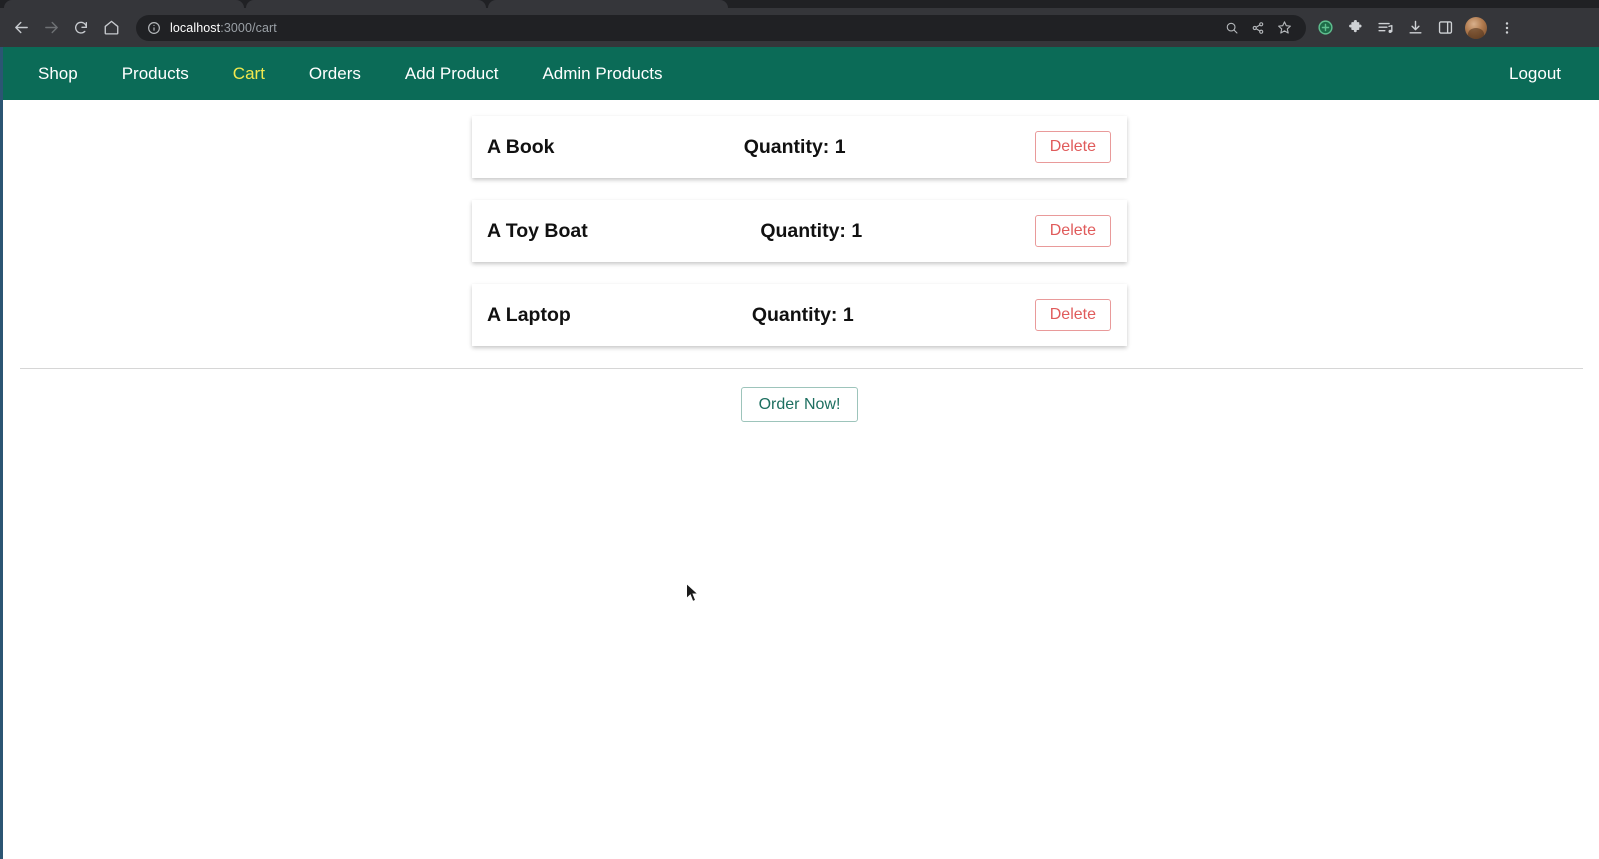 Image resolution: width=1599 pixels, height=859 pixels. What do you see at coordinates (799, 4) in the screenshot?
I see `tab-strip` at bounding box center [799, 4].